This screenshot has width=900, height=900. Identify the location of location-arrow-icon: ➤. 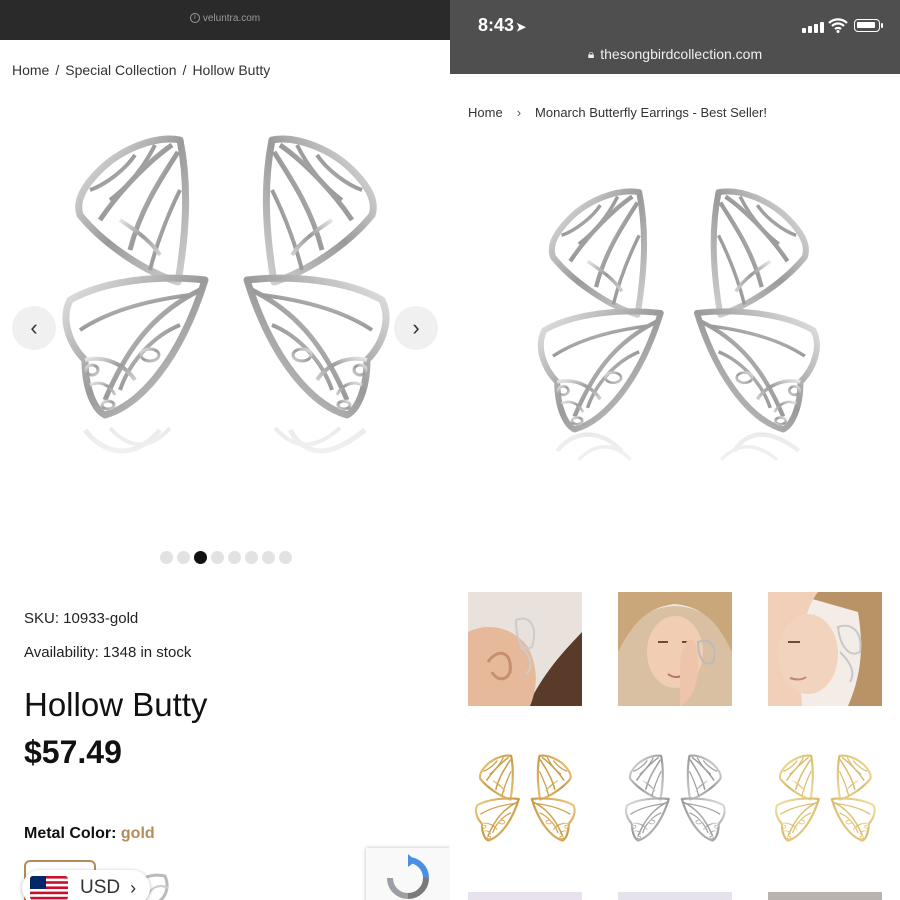
(521, 27).